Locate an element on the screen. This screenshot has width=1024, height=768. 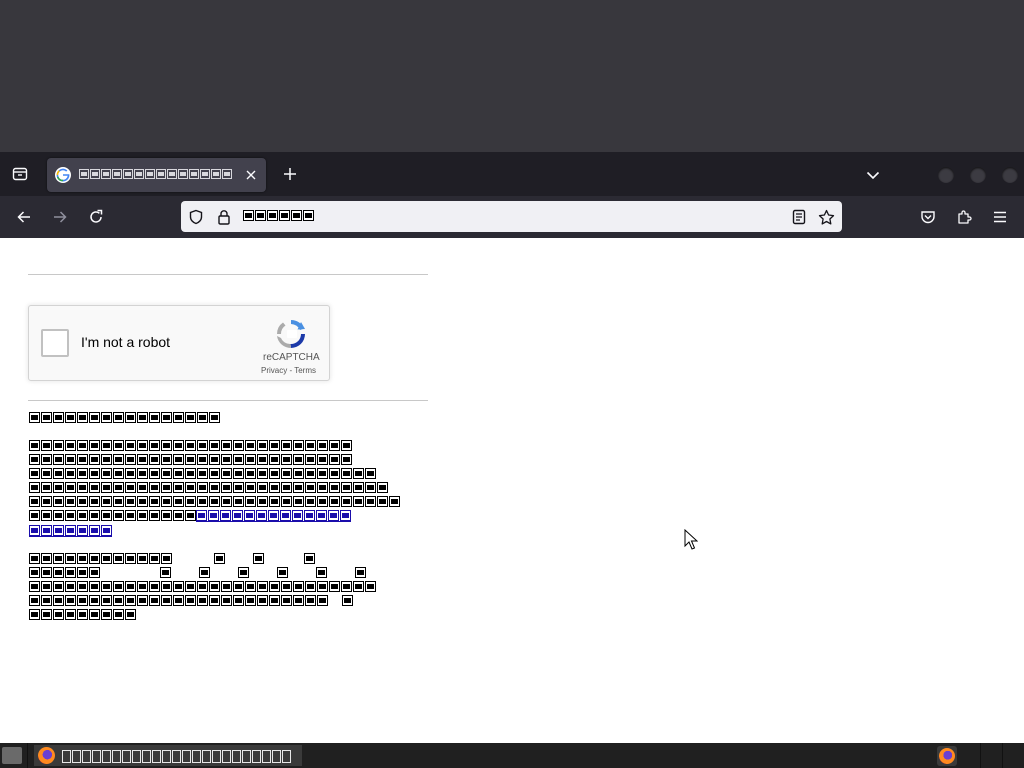
tab-strip is located at coordinates (512, 174).